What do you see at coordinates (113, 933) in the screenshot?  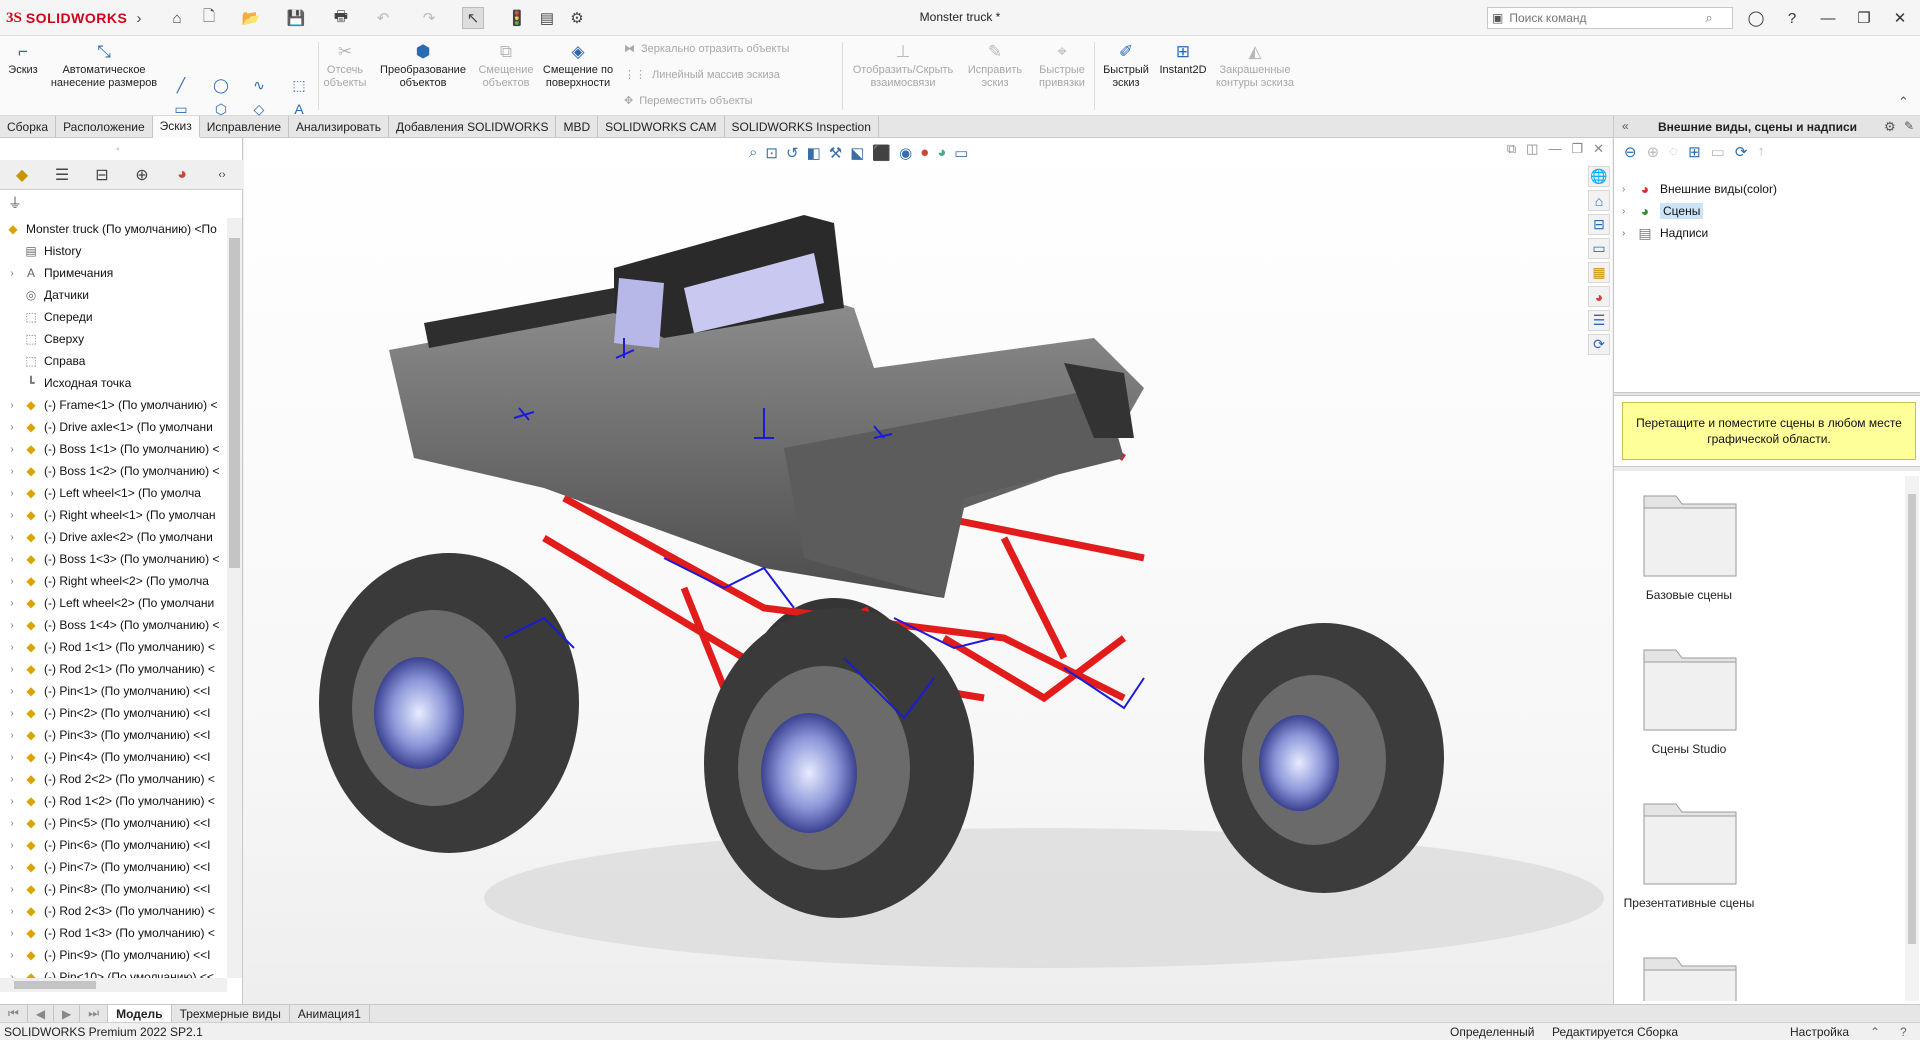 I see `tree-item: › ◆ (-) Rod 1<3> (По умолчанию) <` at bounding box center [113, 933].